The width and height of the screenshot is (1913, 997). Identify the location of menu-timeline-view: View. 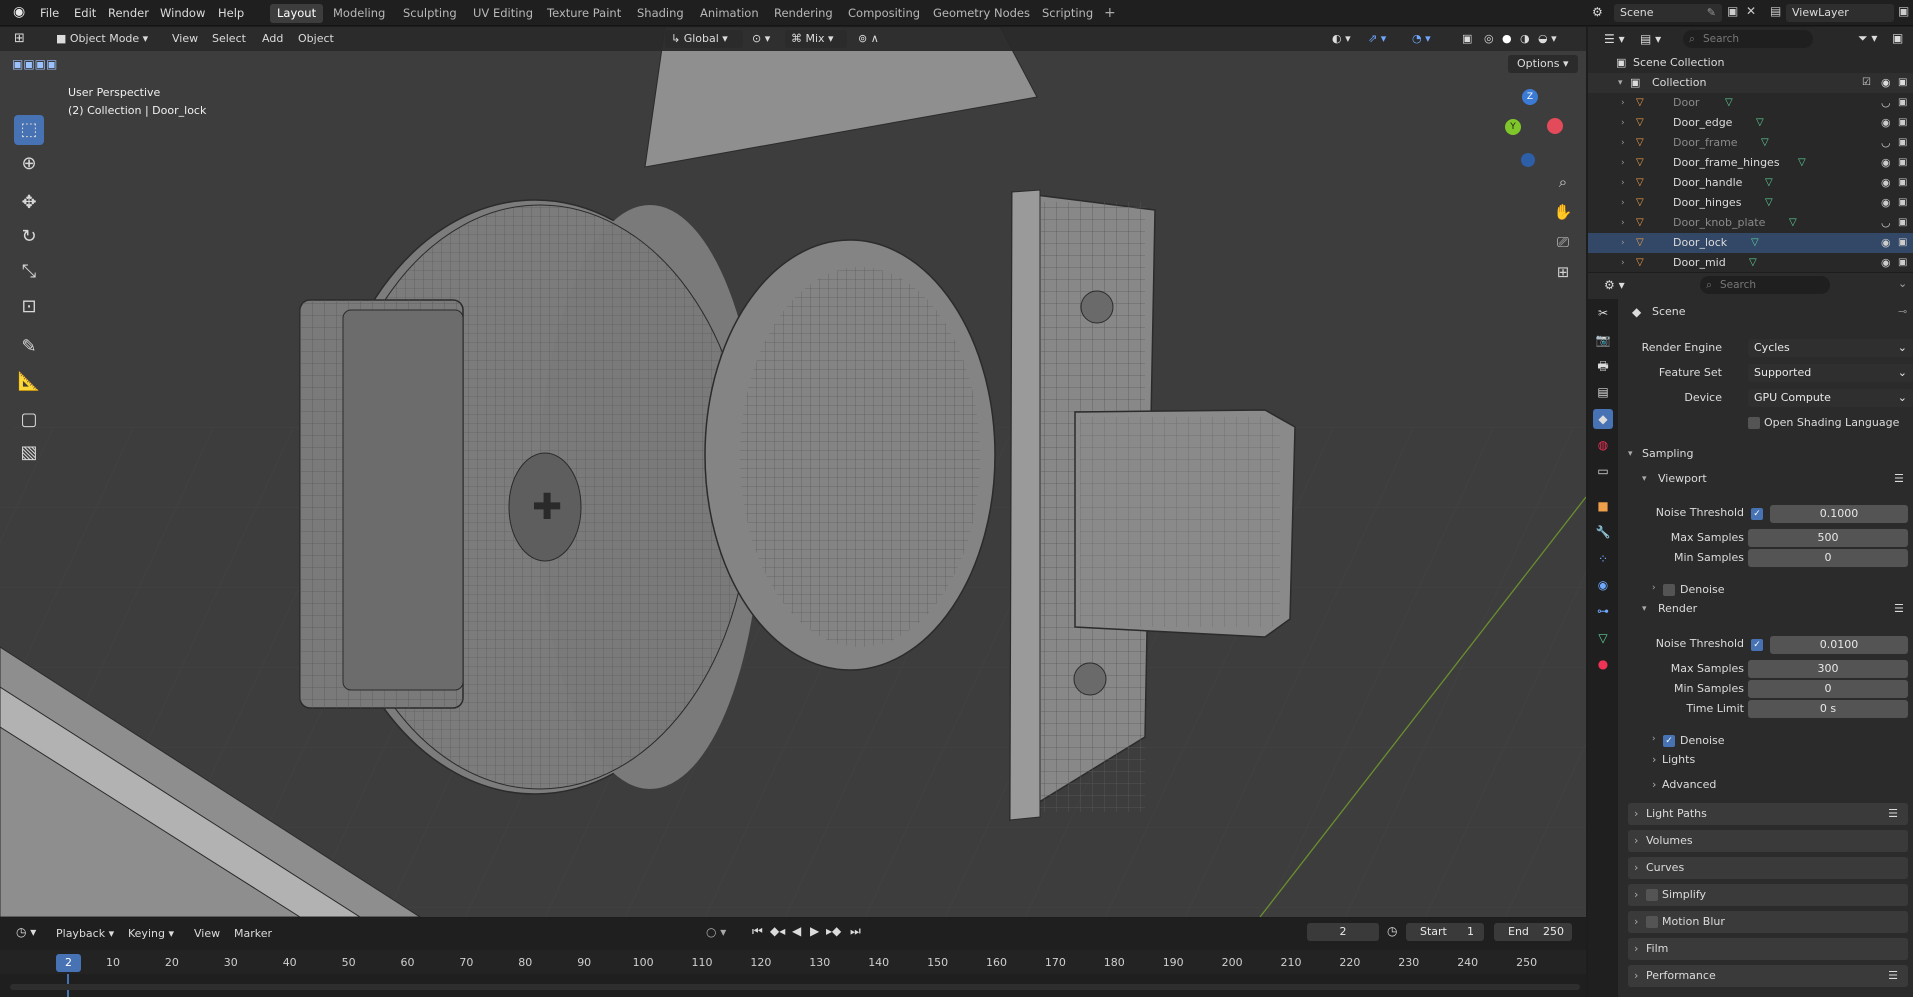
(207, 933).